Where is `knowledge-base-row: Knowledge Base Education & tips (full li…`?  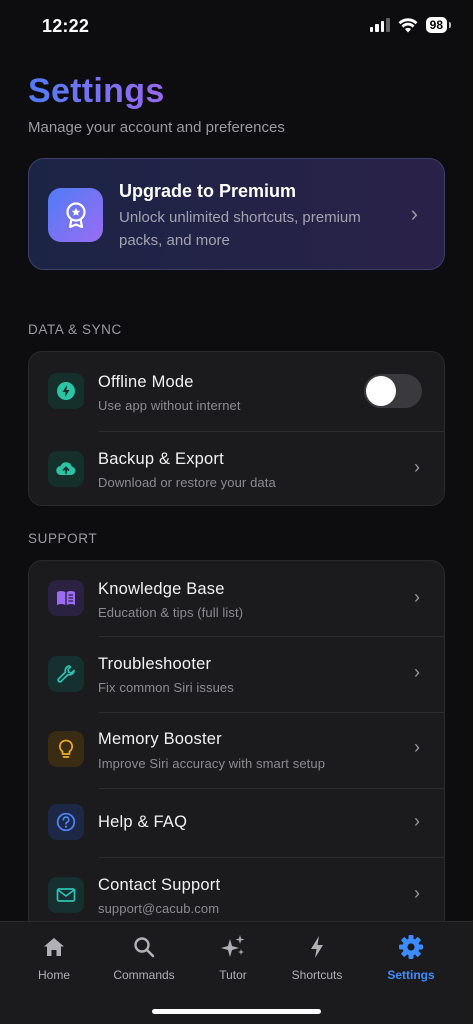 knowledge-base-row: Knowledge Base Education & tips (full li… is located at coordinates (236, 598).